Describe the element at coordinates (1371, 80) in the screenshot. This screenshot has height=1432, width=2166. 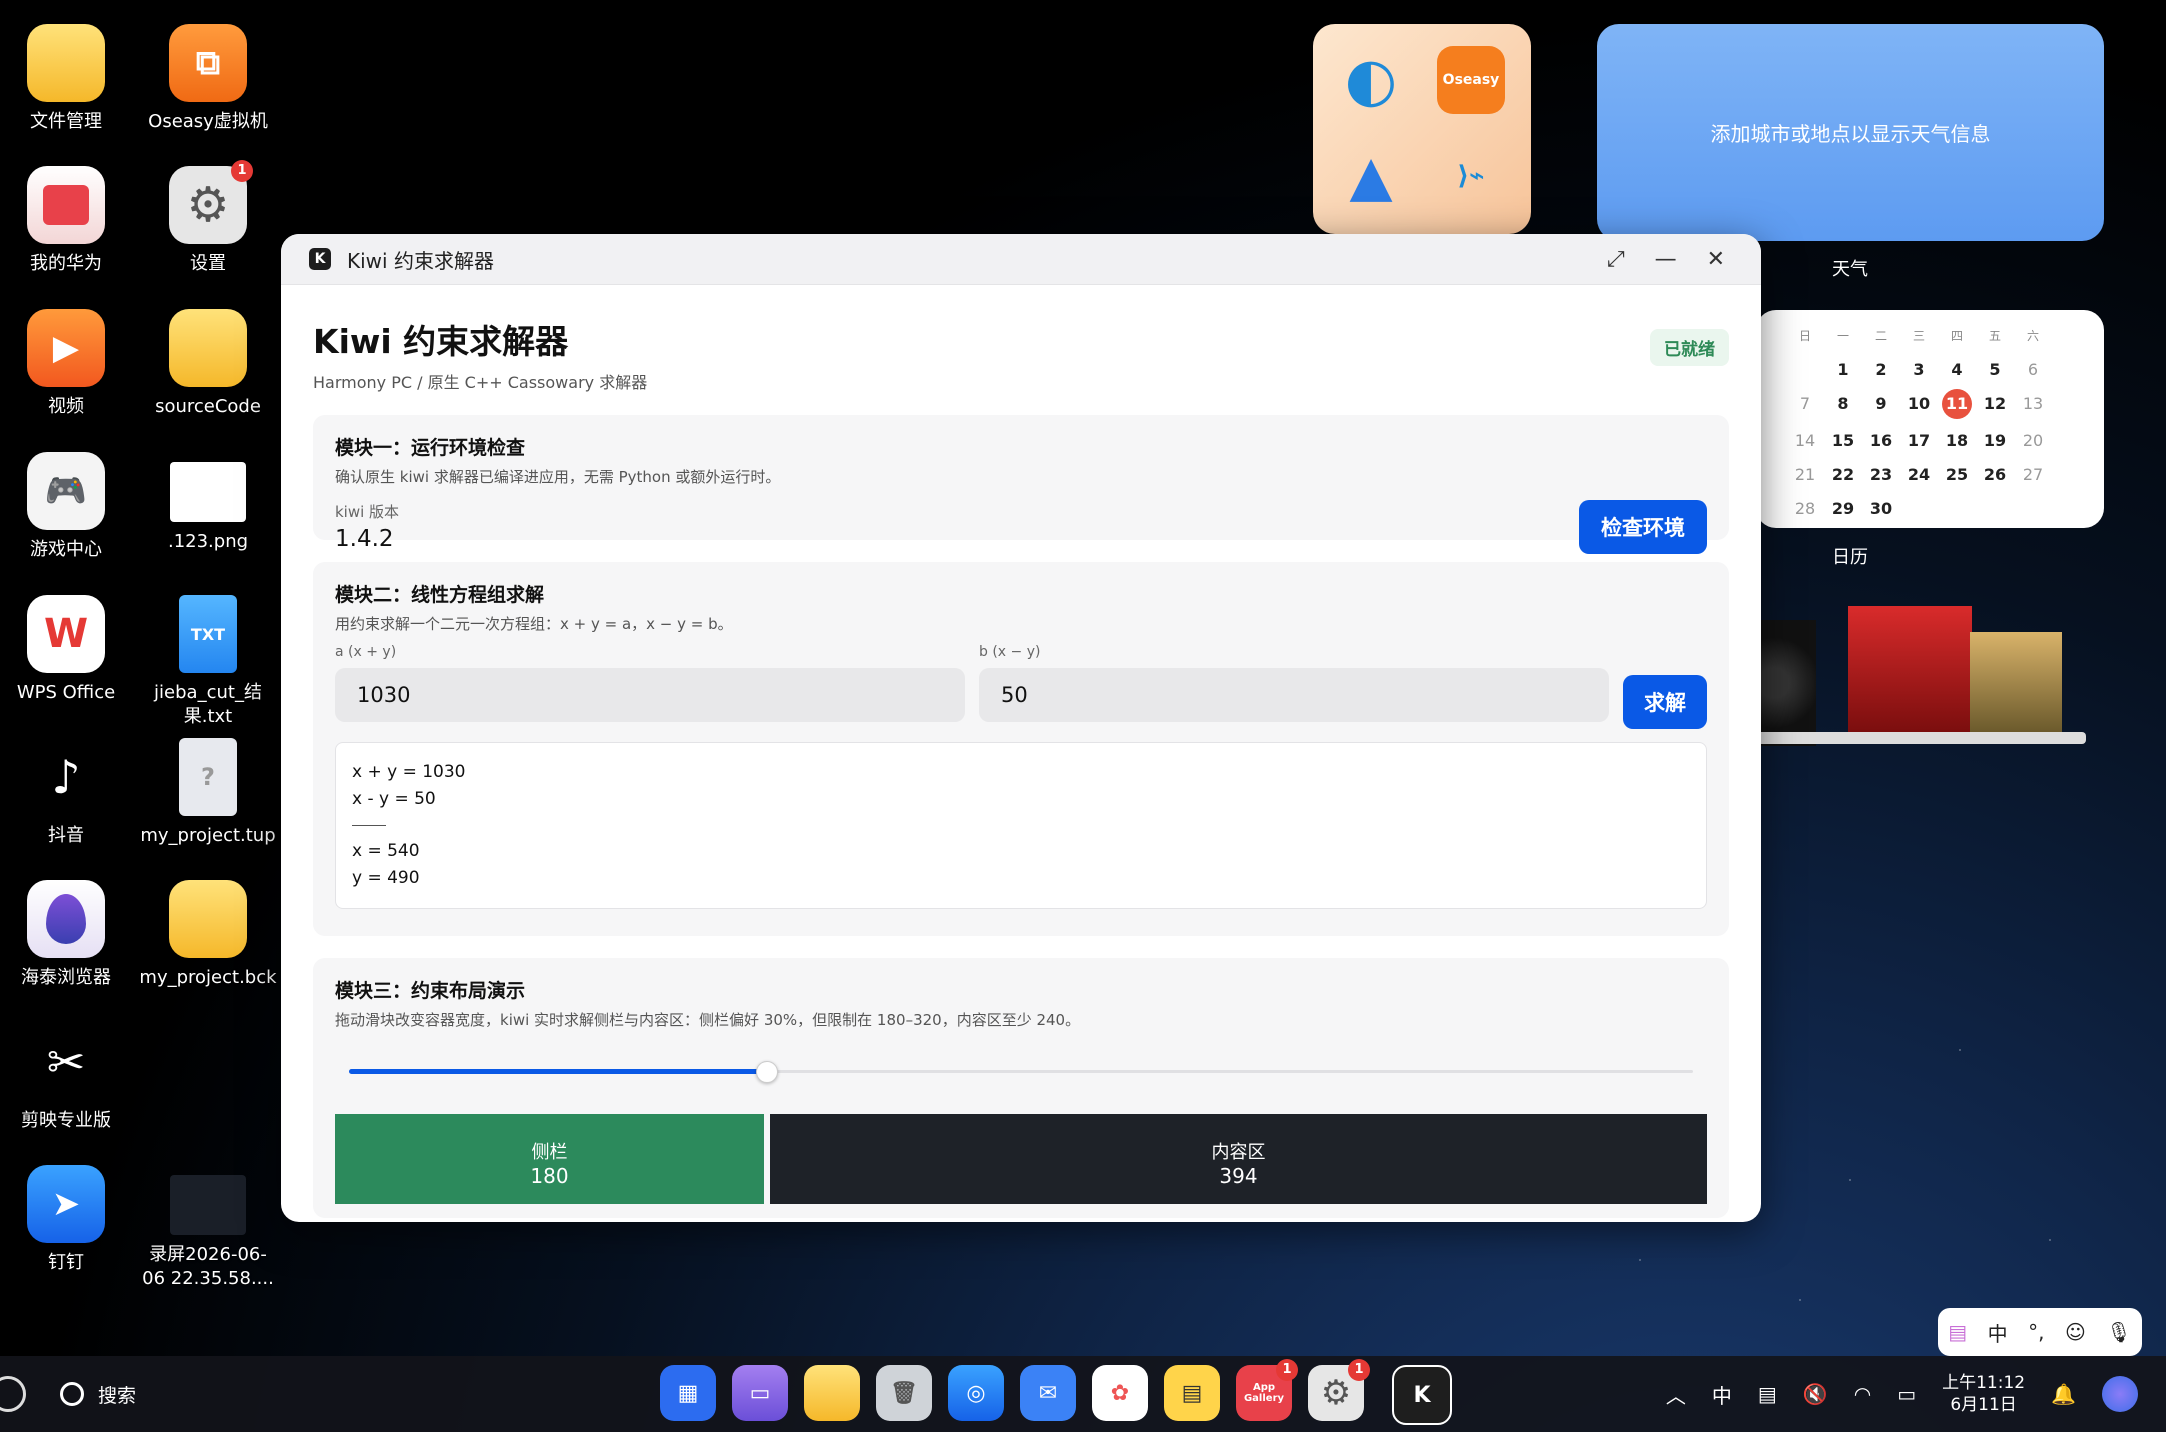
I see `edge-browser-icon: ◐` at that location.